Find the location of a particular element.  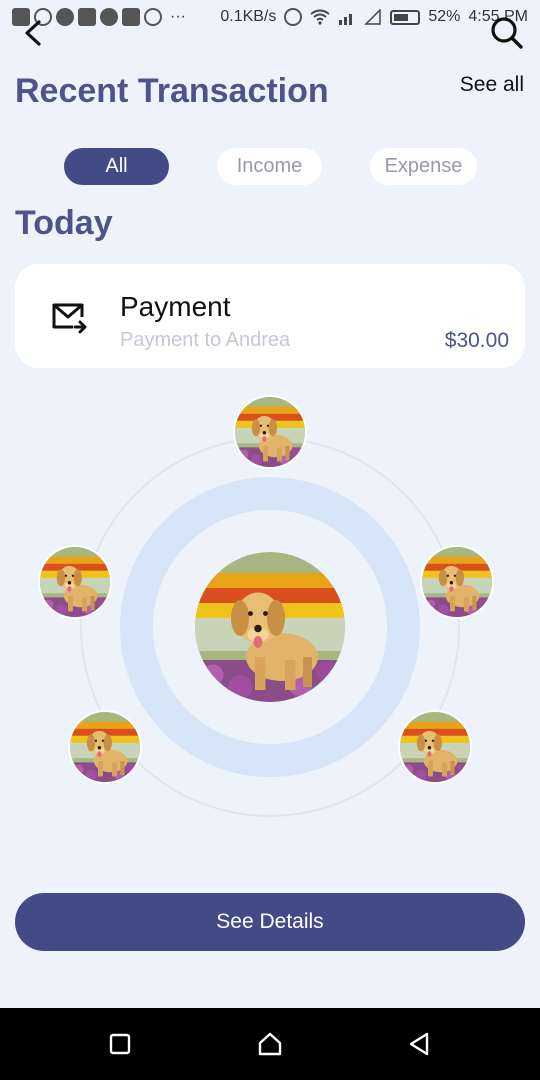

youtube-icon is located at coordinates (87, 17).